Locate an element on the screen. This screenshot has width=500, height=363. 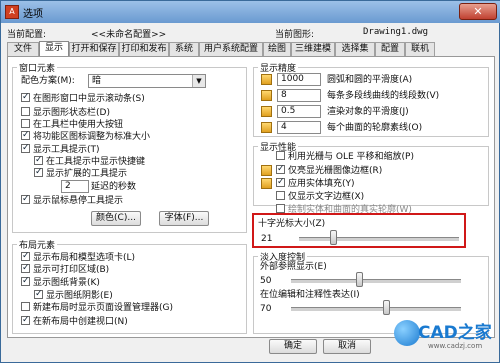
xref-slider-track is located at coordinates (376, 281).